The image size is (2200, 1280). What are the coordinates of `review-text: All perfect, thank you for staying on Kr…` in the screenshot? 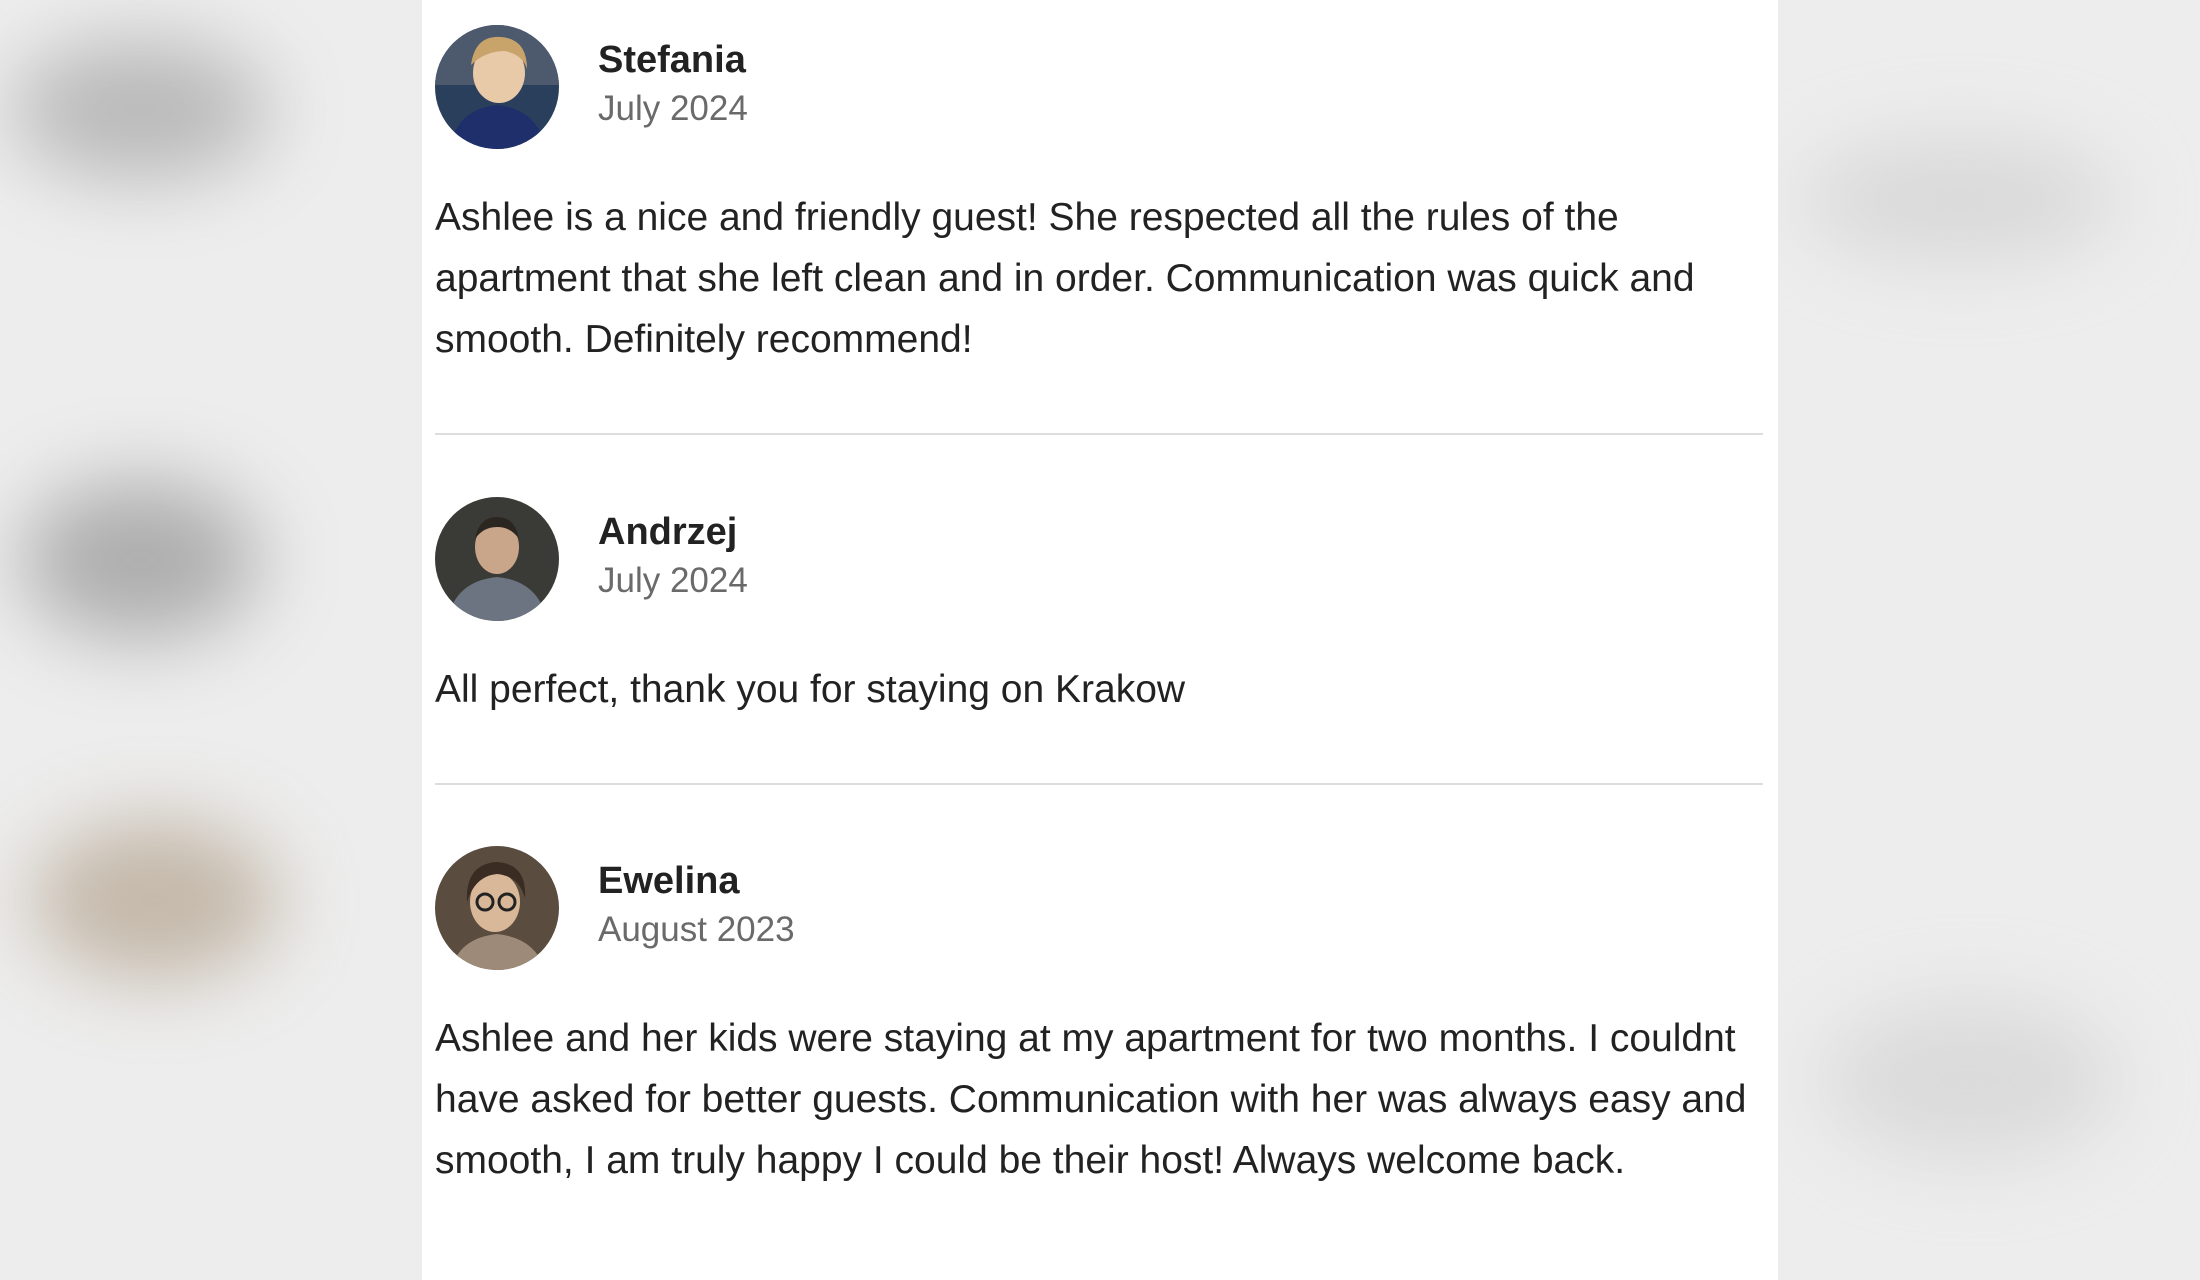 It's located at (810, 689).